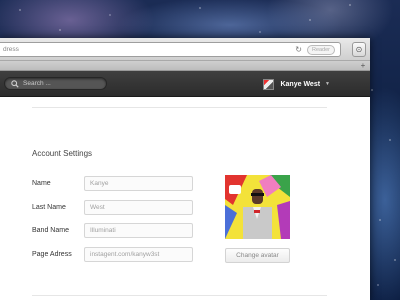  Describe the element at coordinates (300, 84) in the screenshot. I see `user-name: Kanye West` at that location.